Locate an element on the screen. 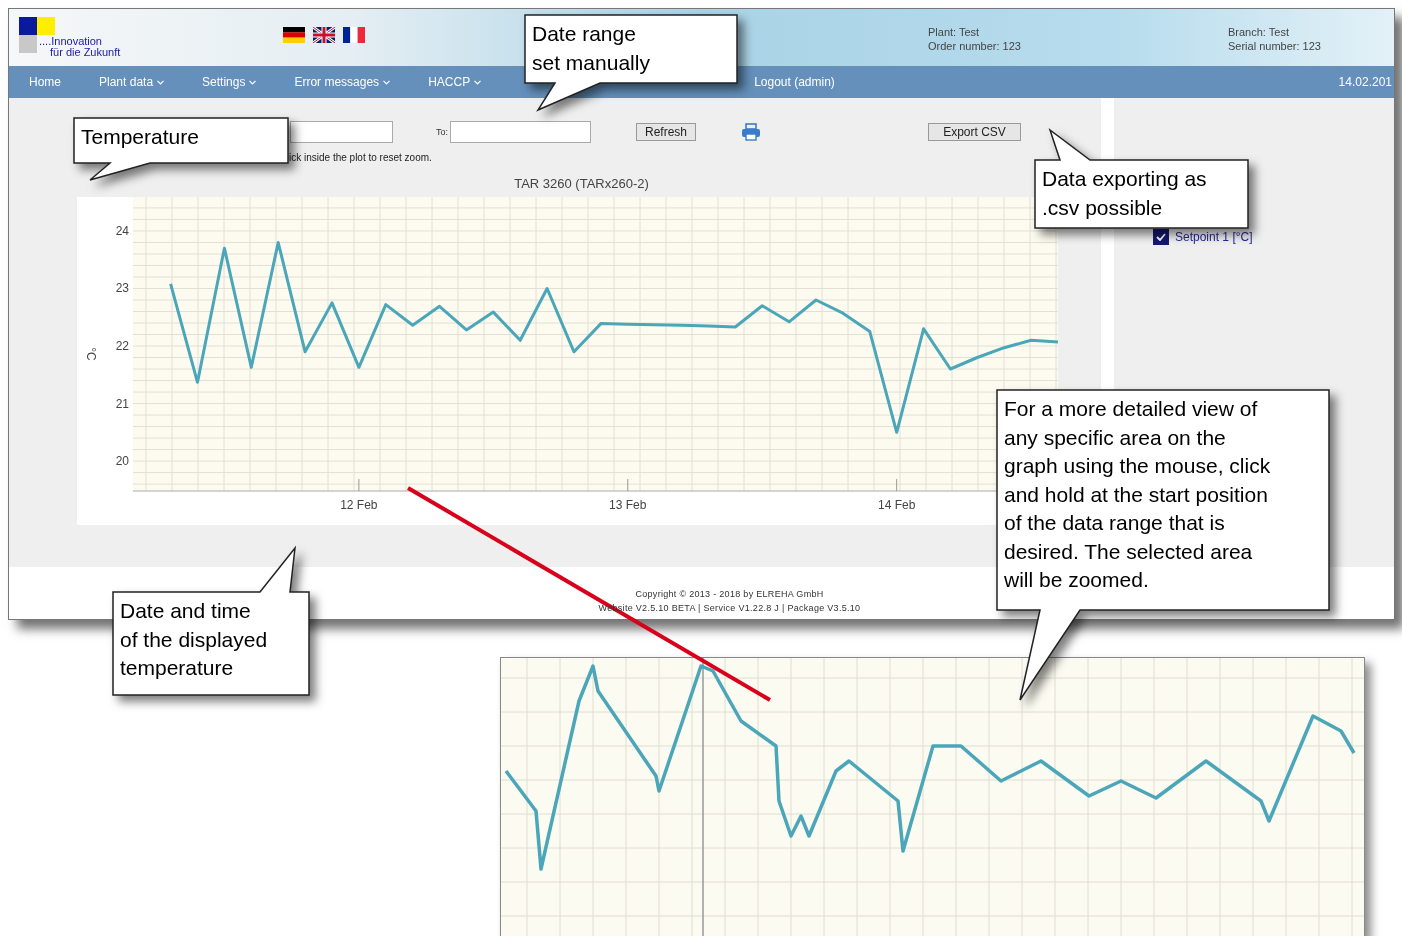 Image resolution: width=1402 pixels, height=936 pixels. serial-number-label: Serial number: 123 is located at coordinates (1275, 46).